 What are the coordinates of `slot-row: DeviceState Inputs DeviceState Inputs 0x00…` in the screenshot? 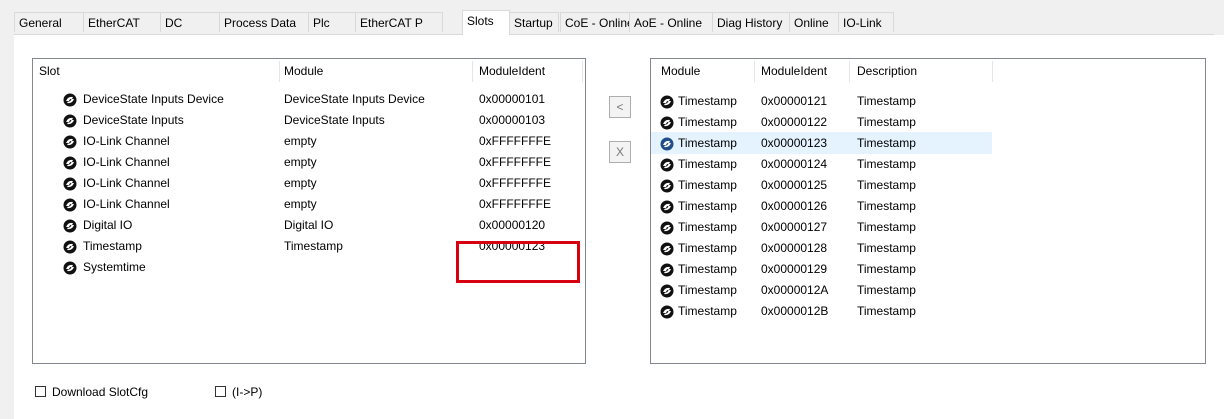 It's located at (309, 120).